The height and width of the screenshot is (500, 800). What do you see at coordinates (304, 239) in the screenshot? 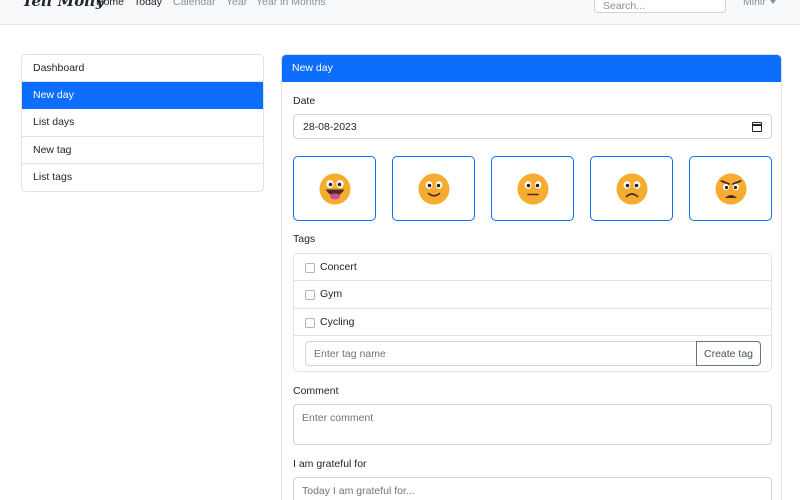
I see `tags-label: Tags` at bounding box center [304, 239].